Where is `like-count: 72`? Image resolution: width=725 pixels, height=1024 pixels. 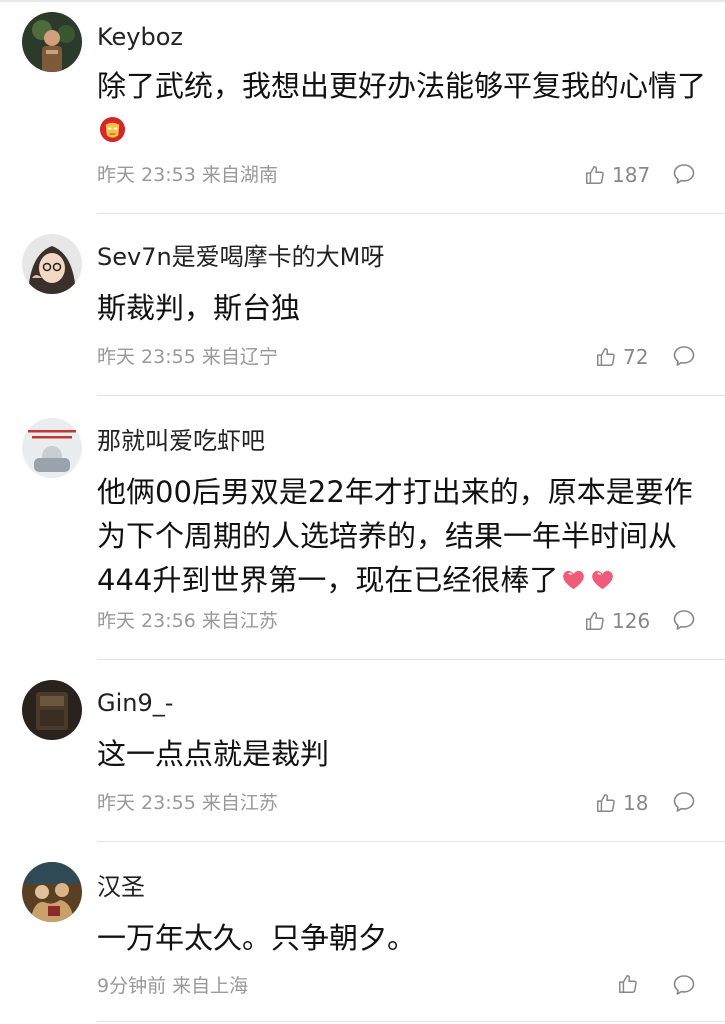
like-count: 72 is located at coordinates (636, 357).